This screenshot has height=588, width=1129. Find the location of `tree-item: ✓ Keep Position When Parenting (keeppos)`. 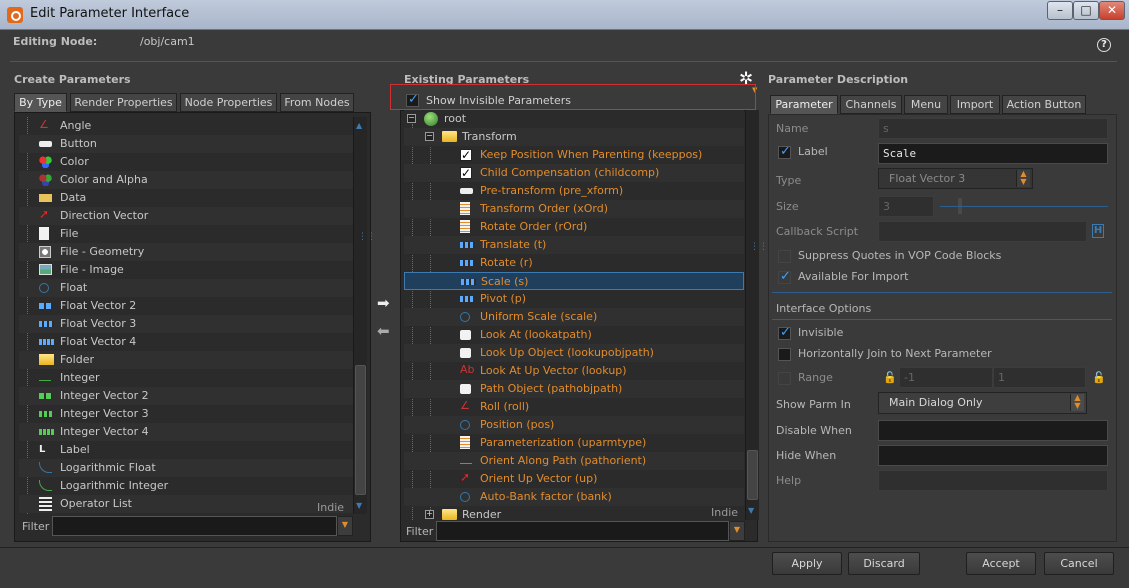

tree-item: ✓ Keep Position When Parenting (keeppos) is located at coordinates (574, 155).